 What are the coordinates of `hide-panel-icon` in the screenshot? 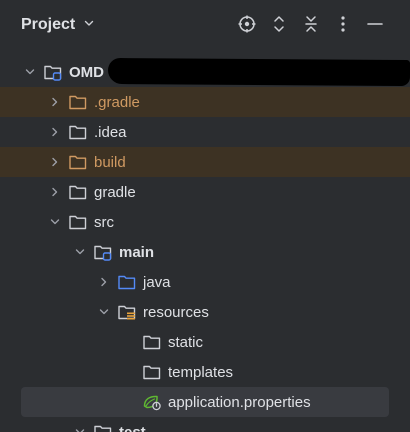 It's located at (375, 24).